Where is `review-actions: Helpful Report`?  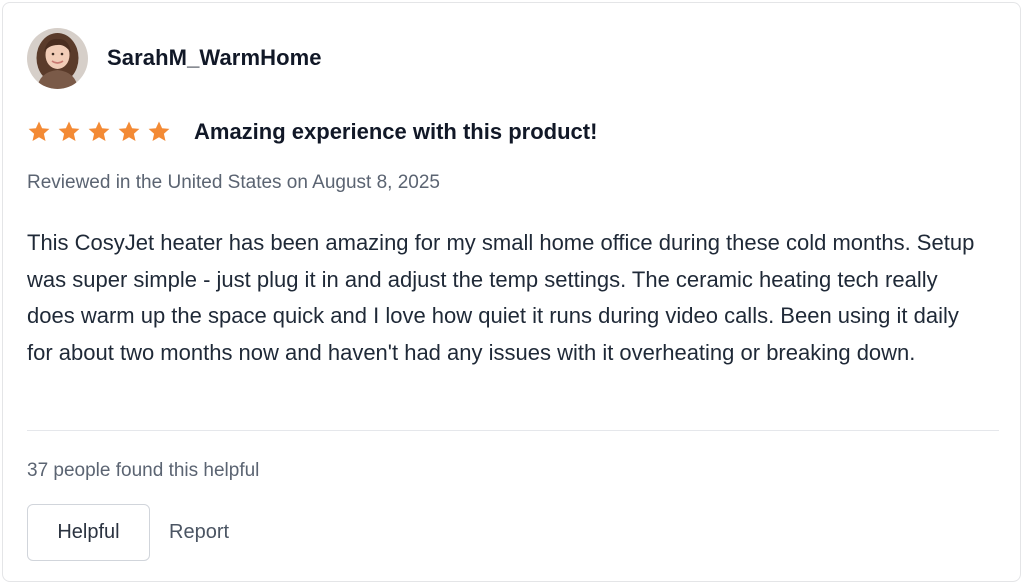
review-actions: Helpful Report is located at coordinates (128, 532).